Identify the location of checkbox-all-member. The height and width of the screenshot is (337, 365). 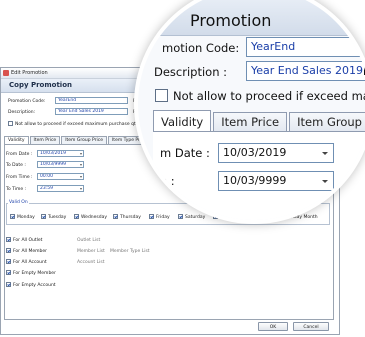
(8, 250).